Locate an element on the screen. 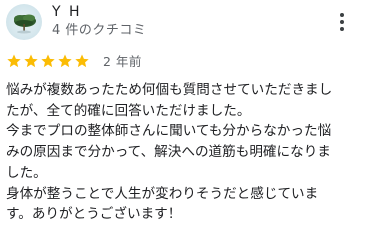 This screenshot has height=243, width=376. review-text-line: した。 is located at coordinates (26, 172).